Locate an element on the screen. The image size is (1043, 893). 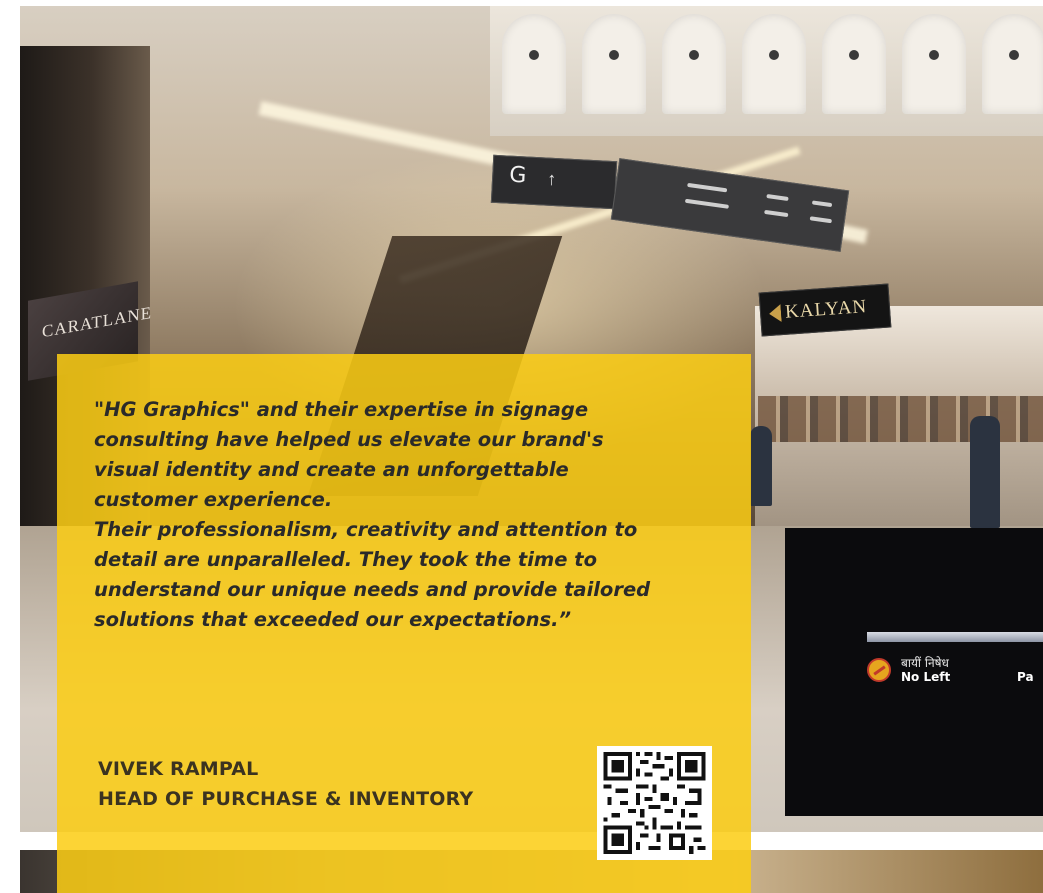
ceiling-arches is located at coordinates (766, 71).